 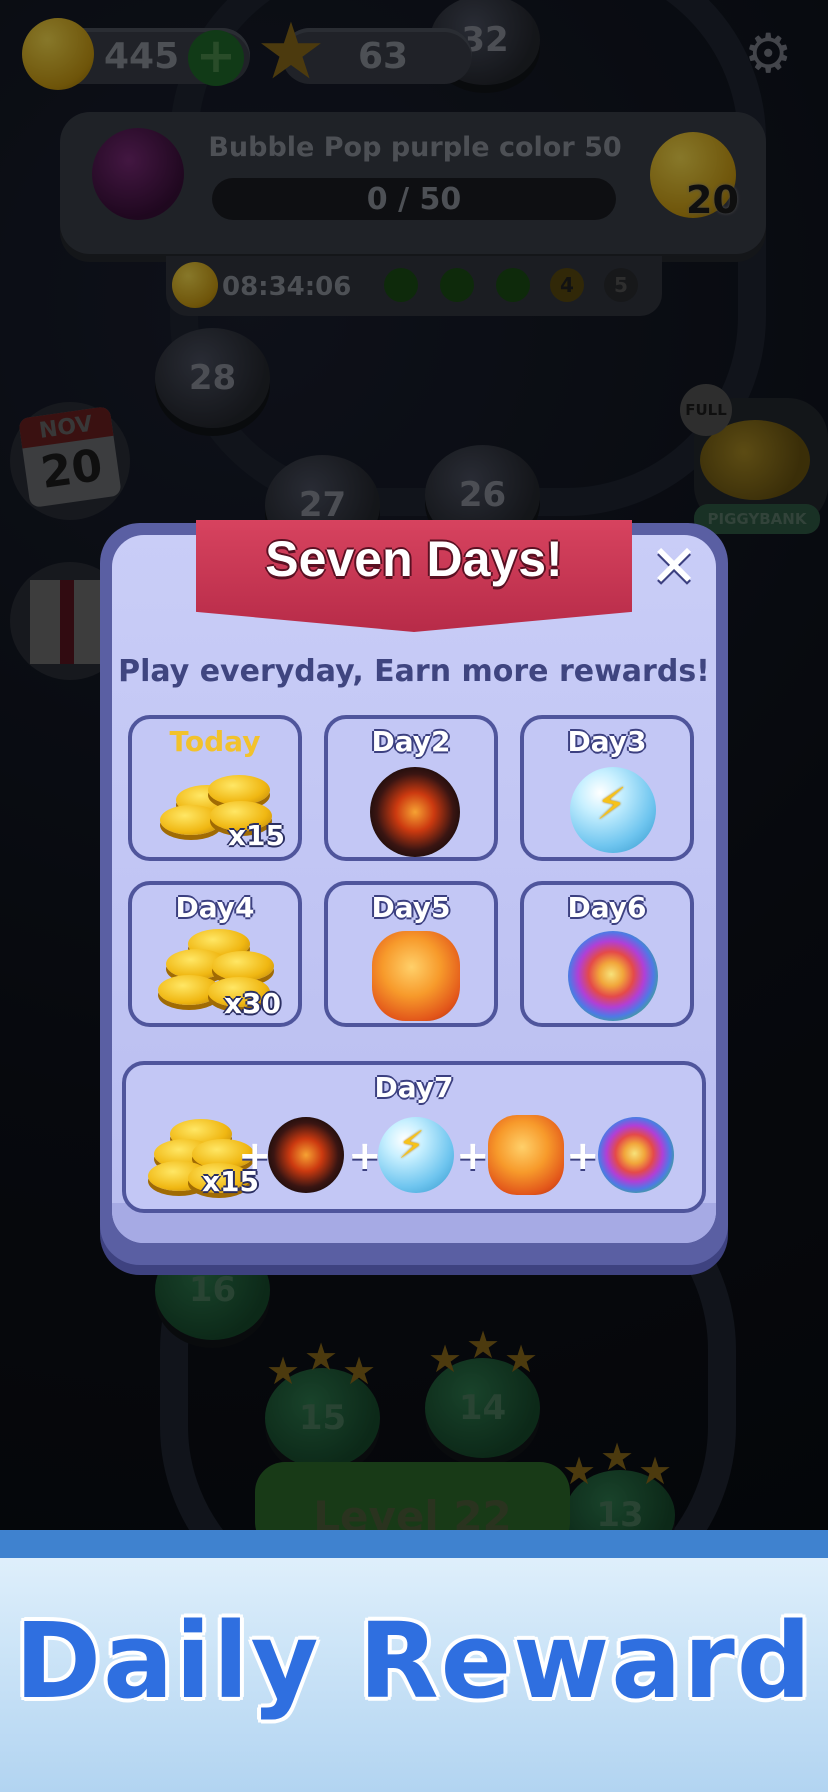 I want to click on promo-banner-stripe, so click(x=414, y=1544).